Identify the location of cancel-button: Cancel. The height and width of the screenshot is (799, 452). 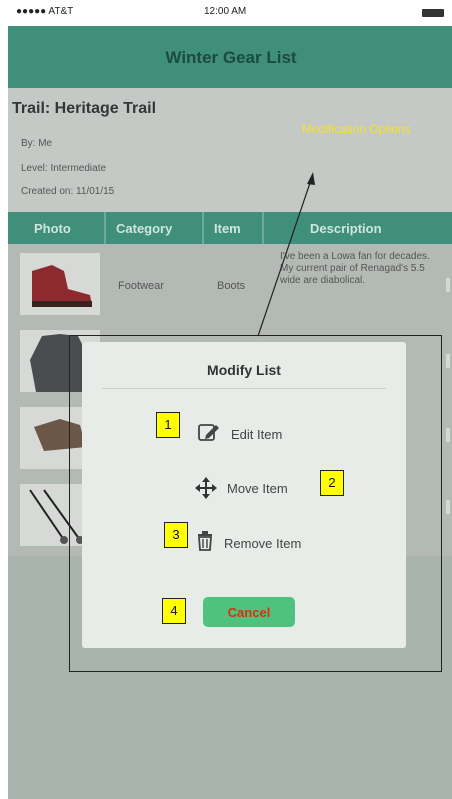
(249, 612).